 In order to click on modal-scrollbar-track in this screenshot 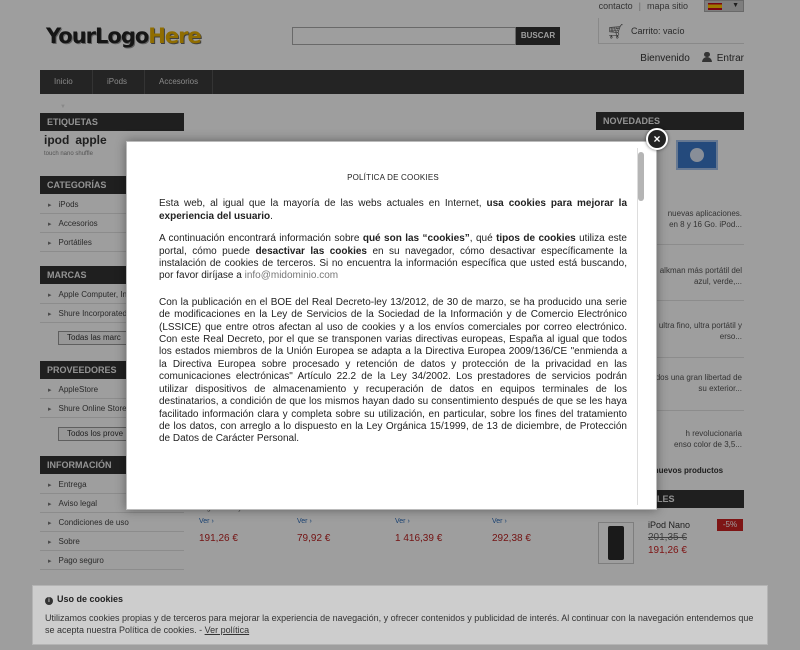, I will do `click(641, 326)`.